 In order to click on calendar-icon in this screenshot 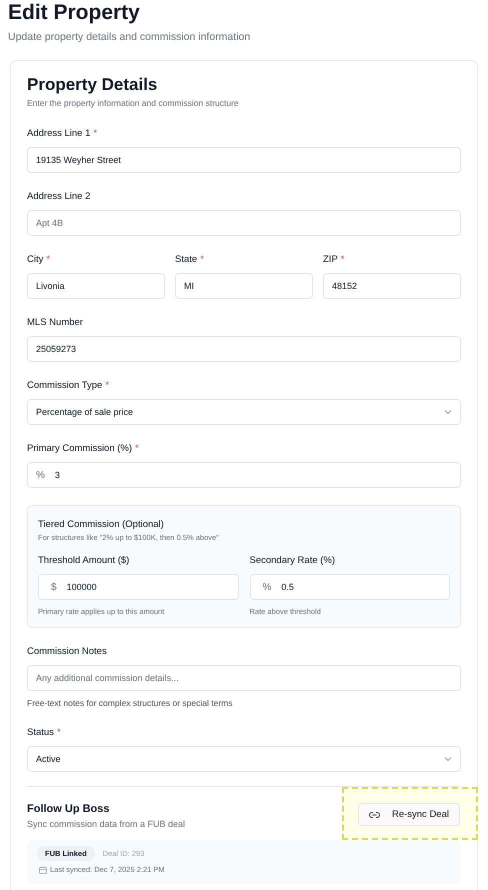, I will do `click(43, 870)`.